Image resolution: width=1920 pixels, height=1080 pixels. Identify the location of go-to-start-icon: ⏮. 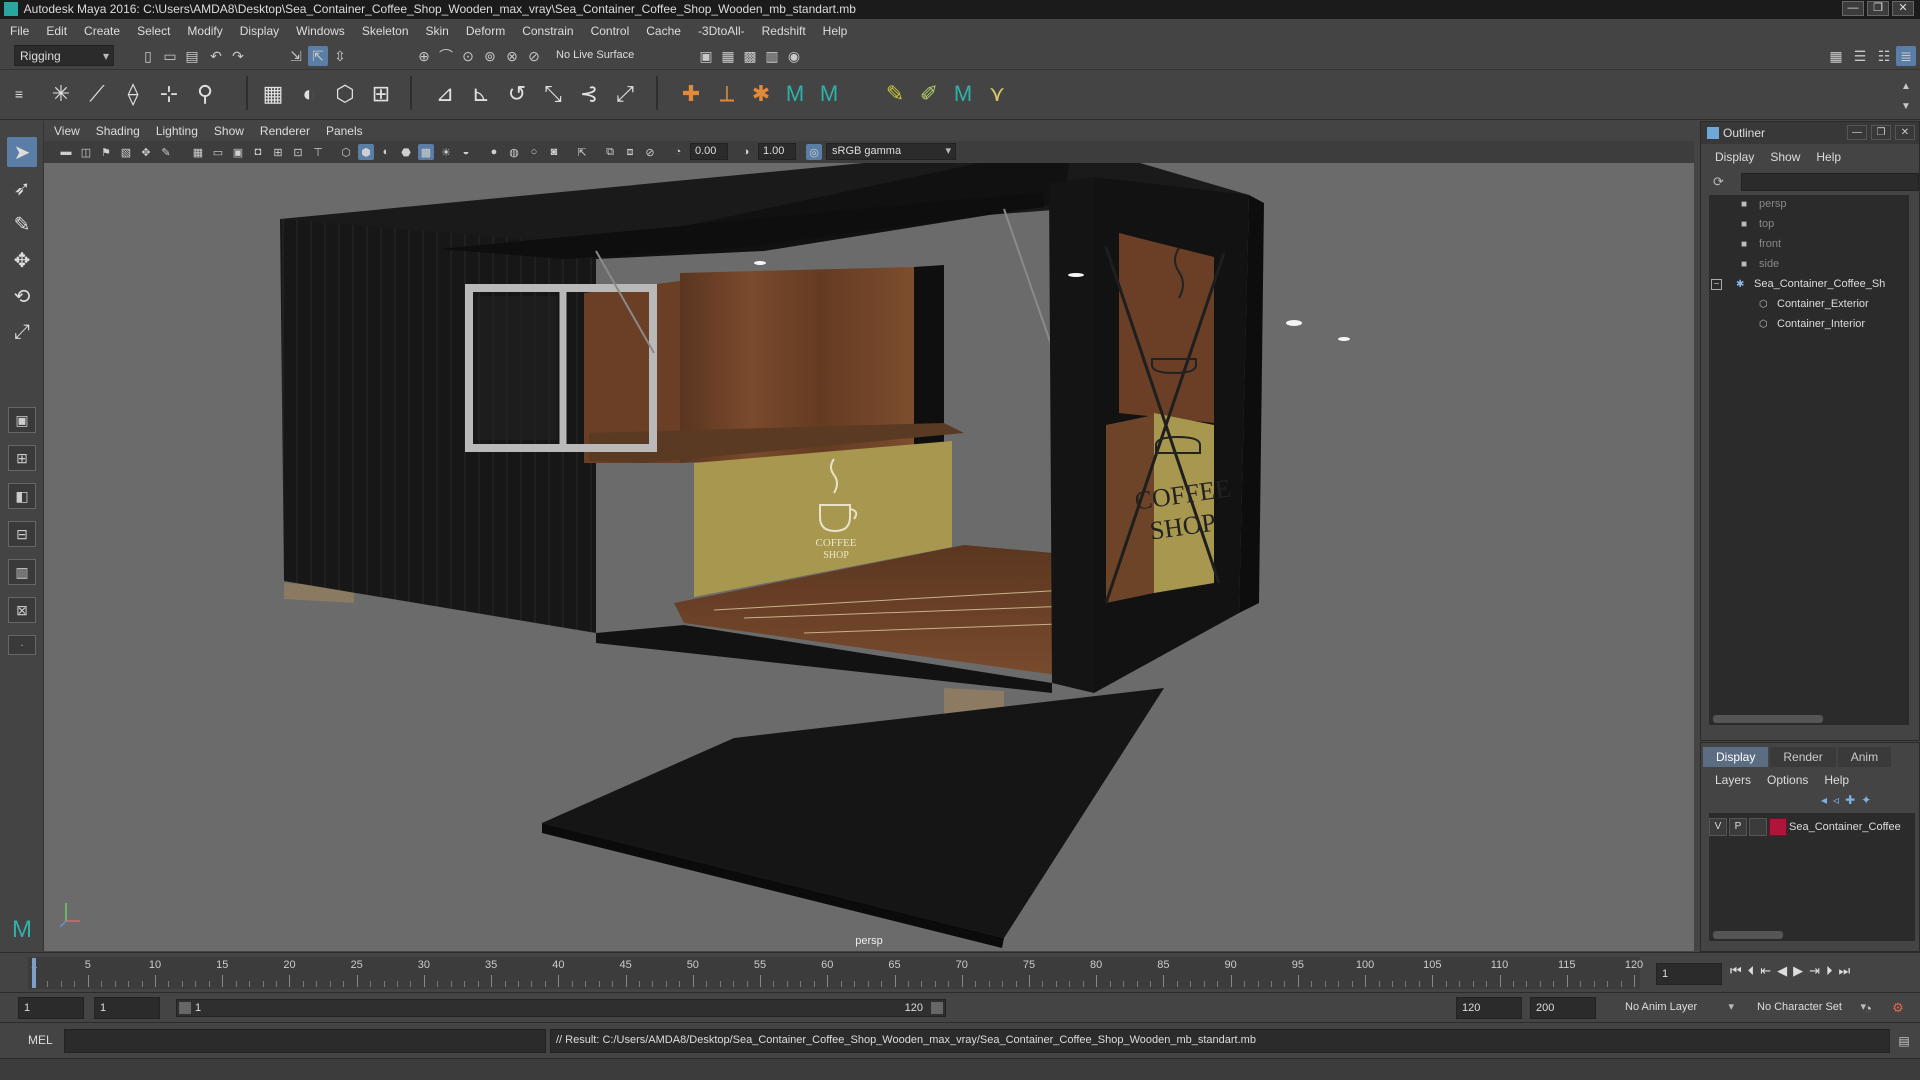
(1736, 971).